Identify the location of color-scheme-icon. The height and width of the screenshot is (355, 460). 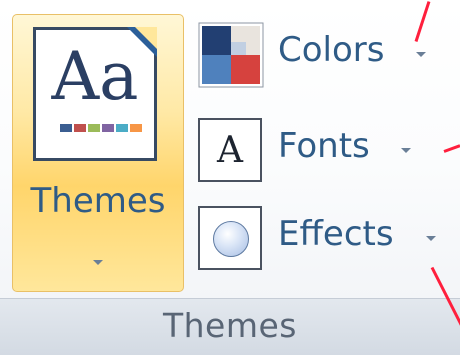
(231, 55).